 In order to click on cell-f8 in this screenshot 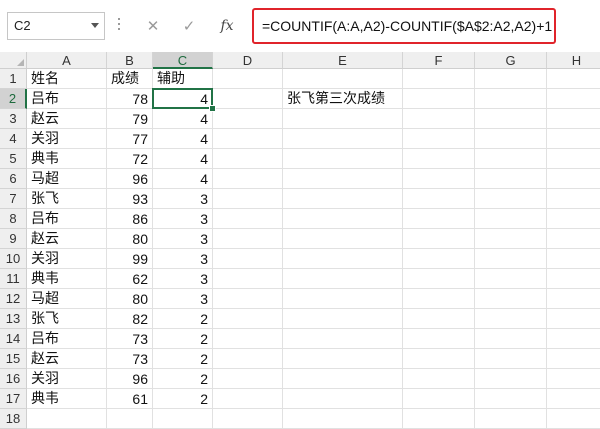, I will do `click(439, 219)`.